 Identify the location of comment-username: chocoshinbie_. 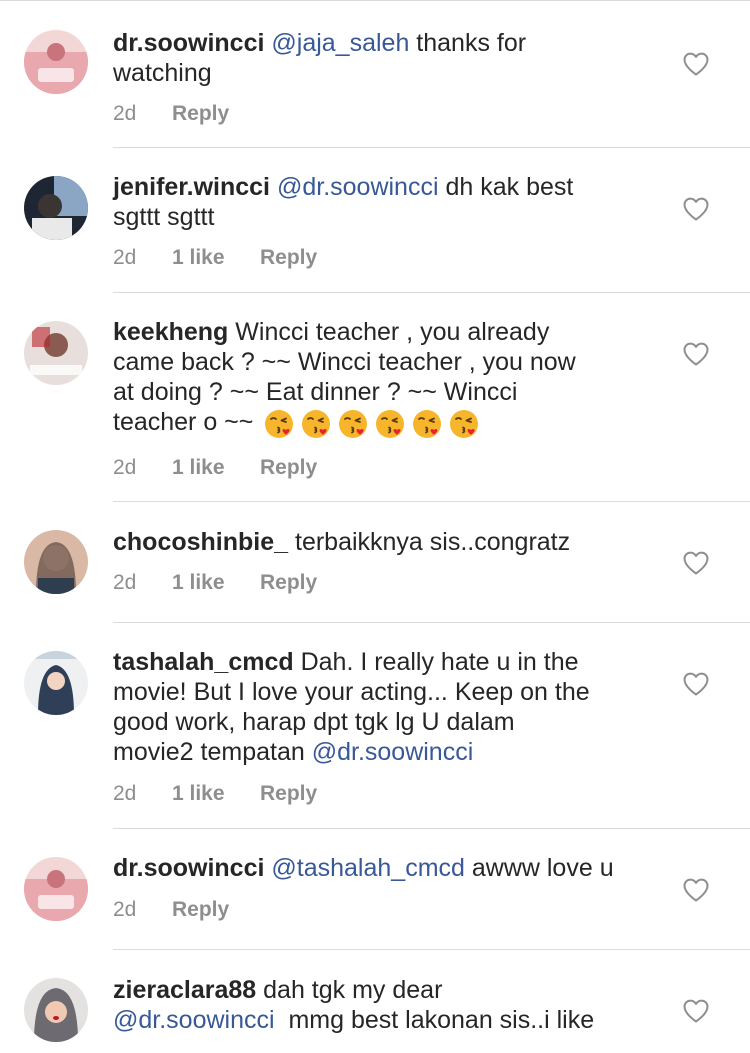
(200, 542).